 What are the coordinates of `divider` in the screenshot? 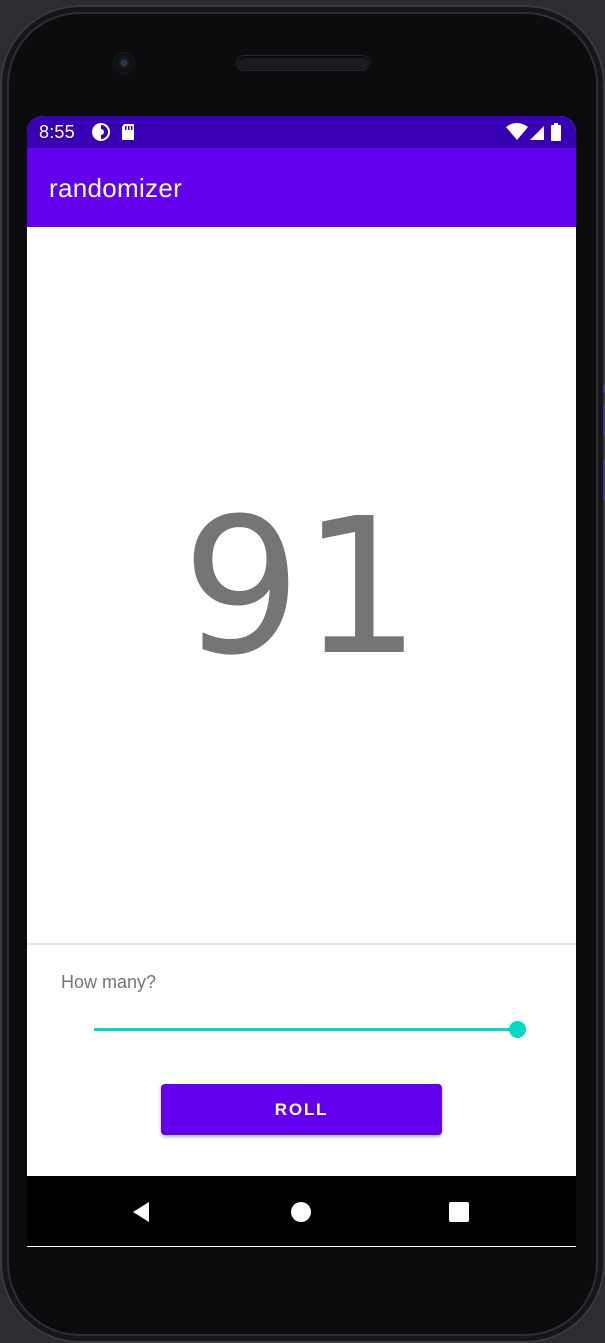 It's located at (301, 944).